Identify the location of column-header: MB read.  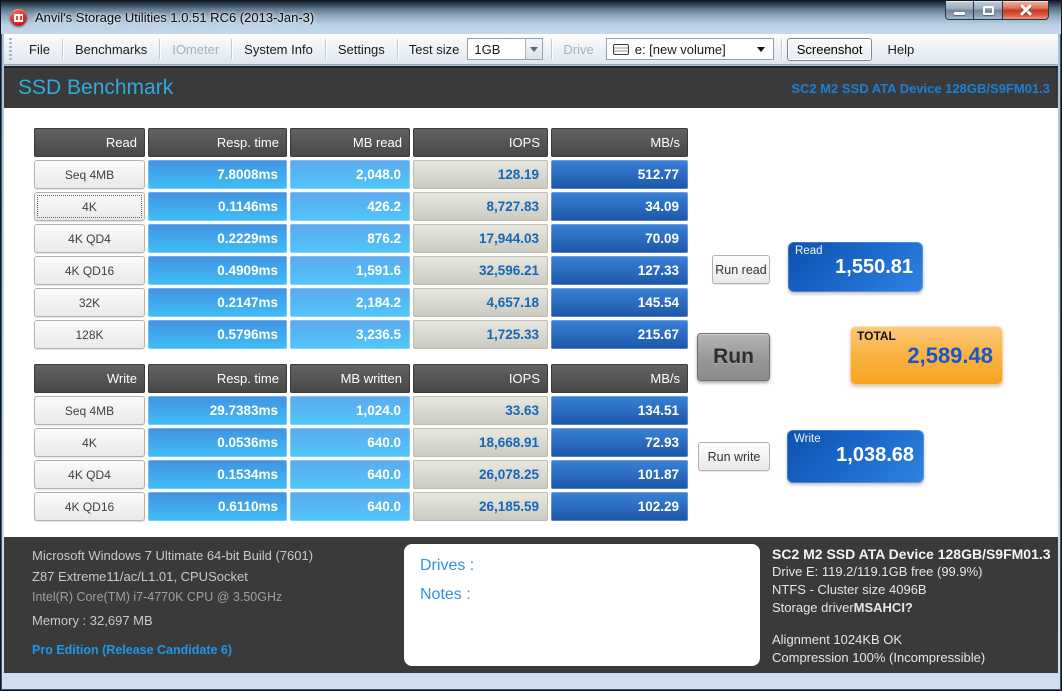
(350, 142).